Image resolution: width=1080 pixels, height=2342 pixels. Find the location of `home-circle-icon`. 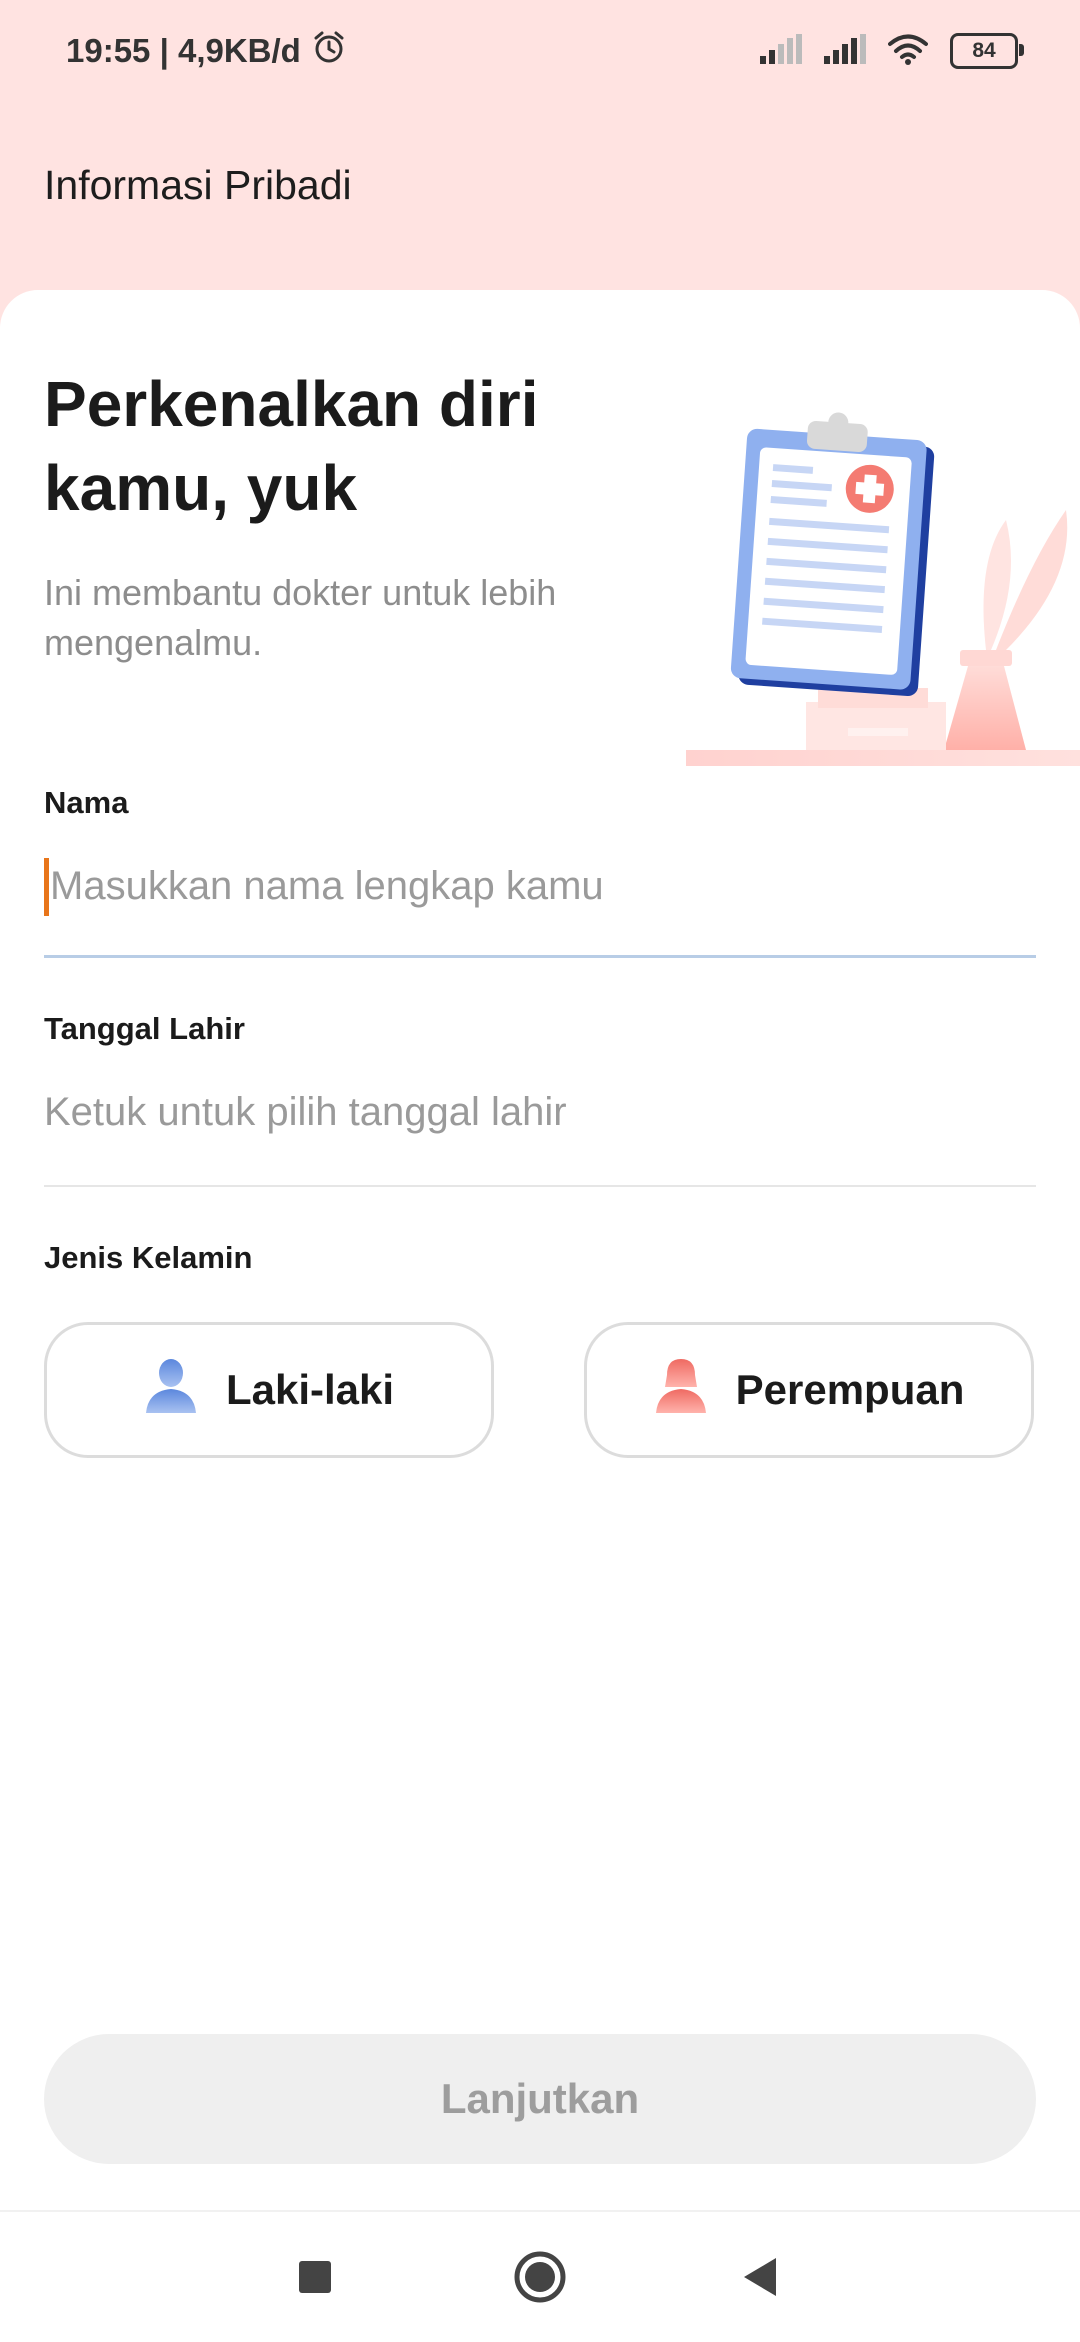

home-circle-icon is located at coordinates (540, 2277).